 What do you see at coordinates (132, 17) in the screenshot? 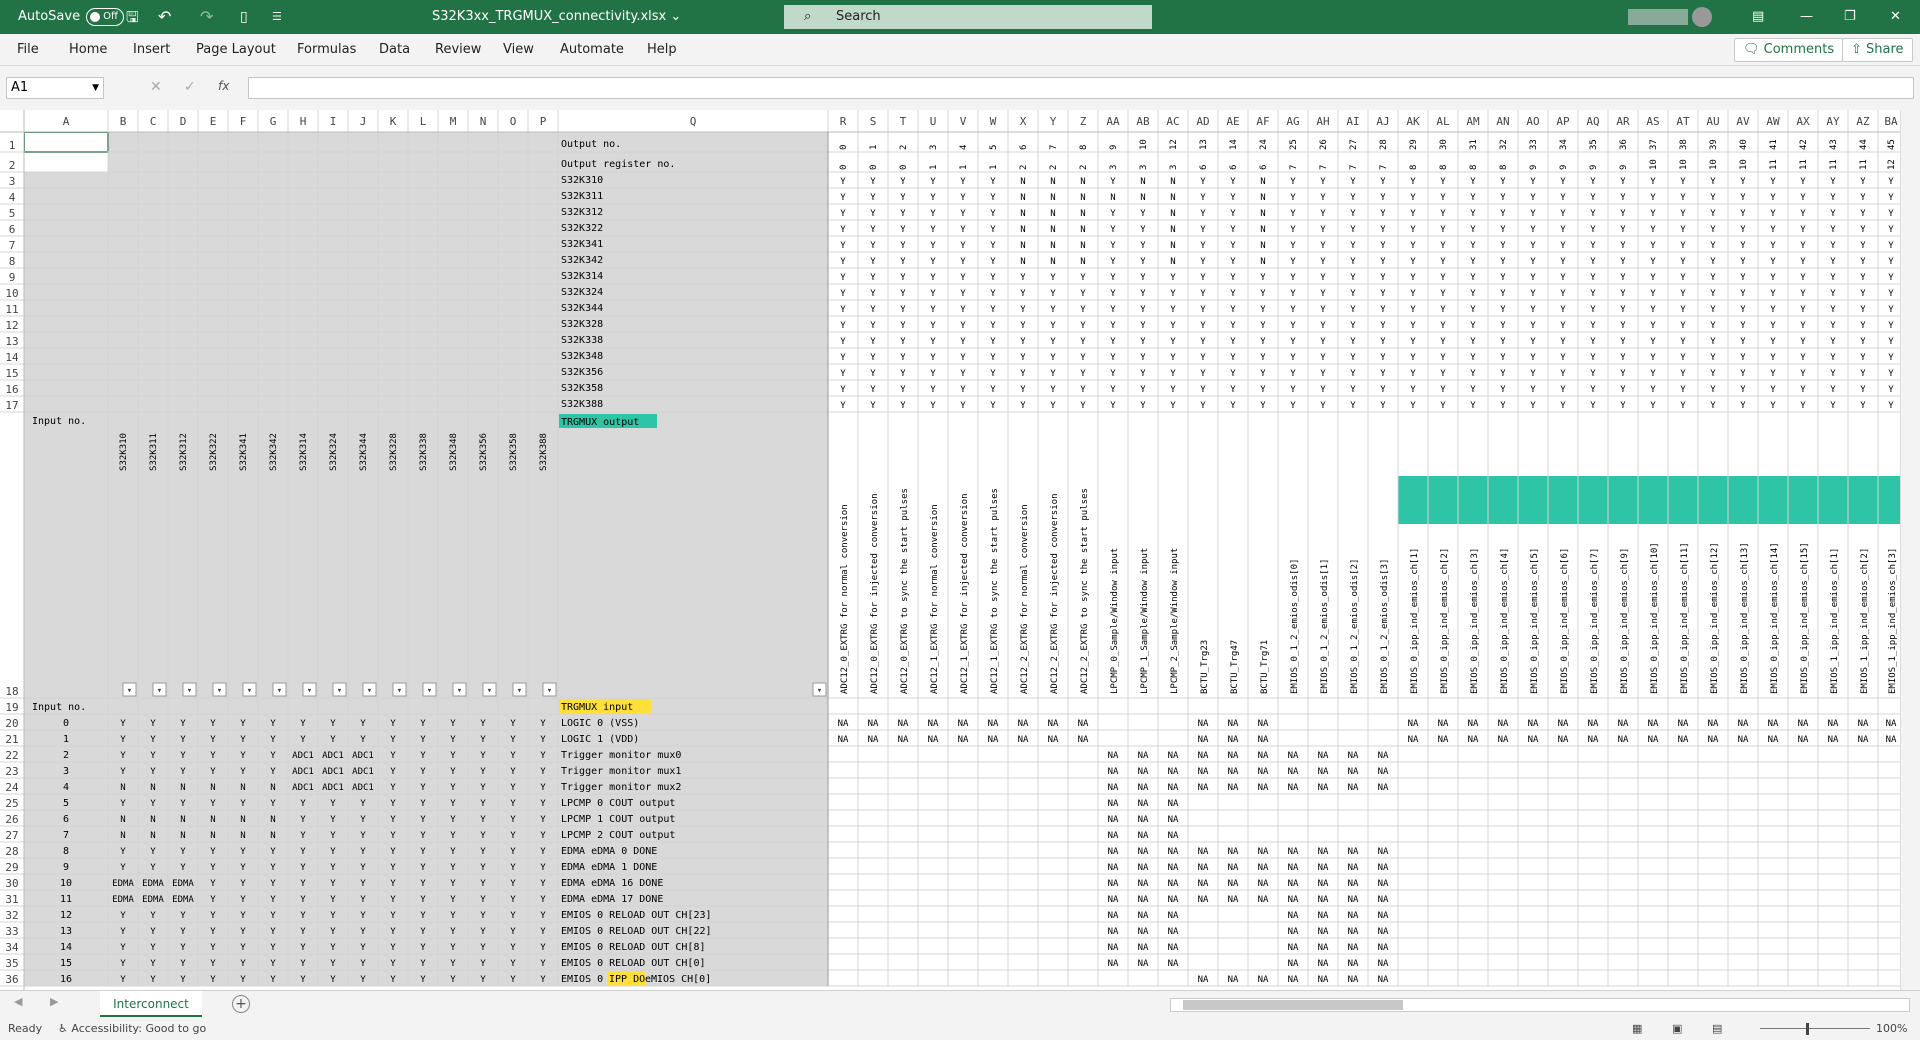
I see `save-icon: 🖫` at bounding box center [132, 17].